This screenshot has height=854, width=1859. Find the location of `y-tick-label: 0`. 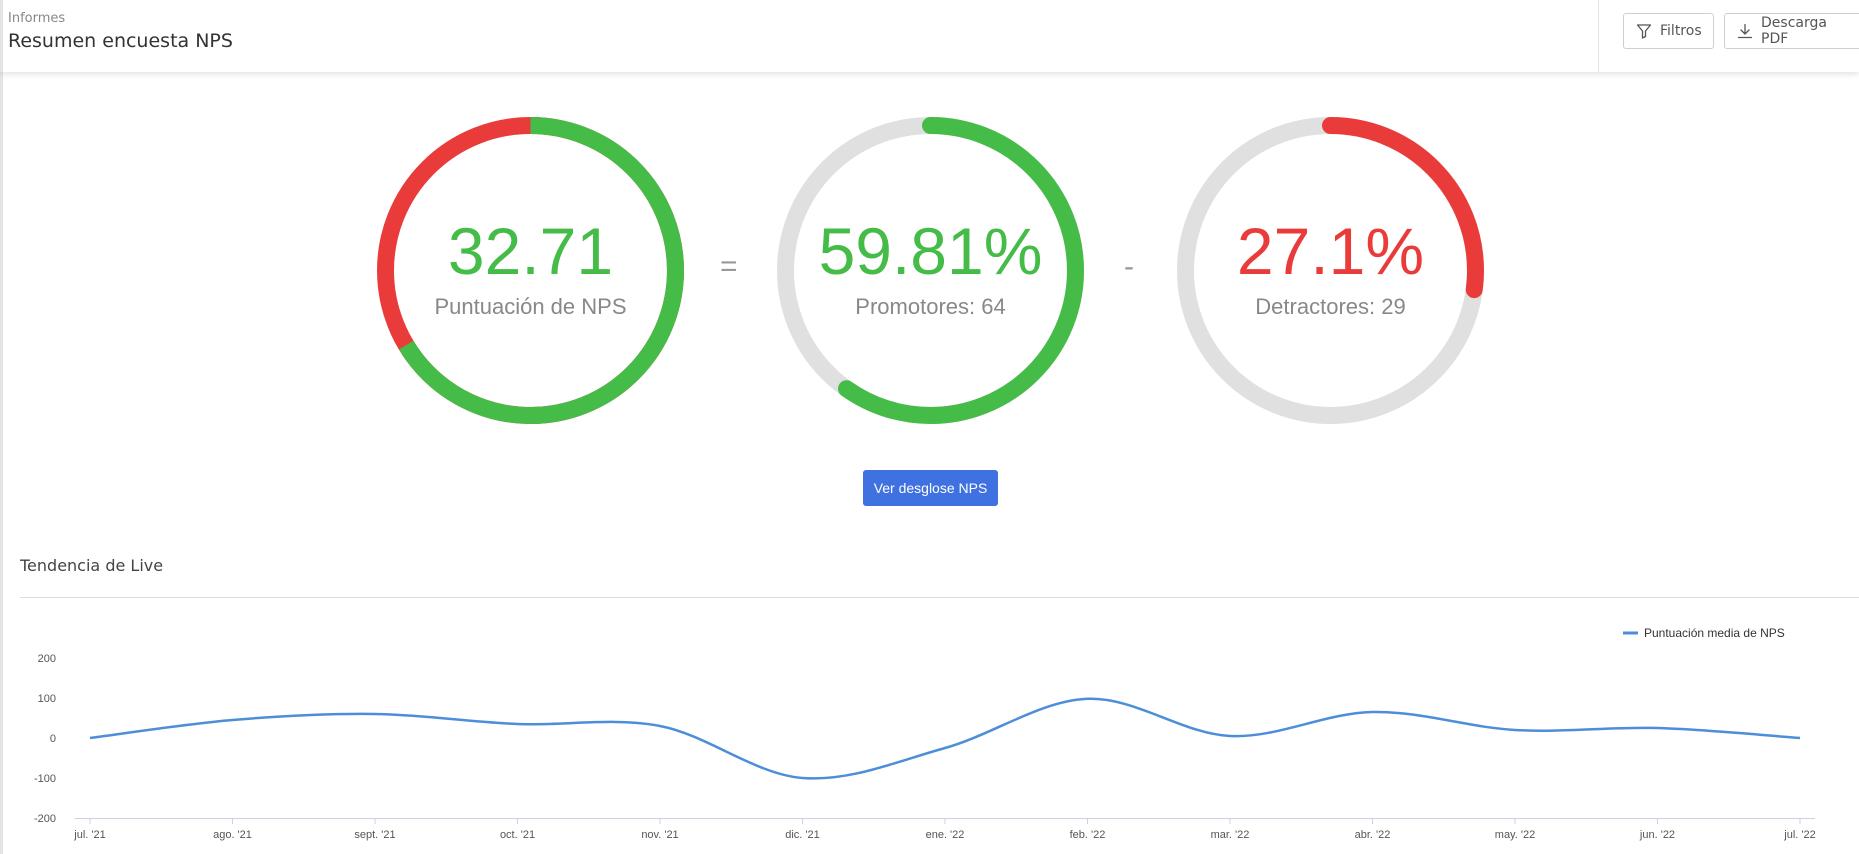

y-tick-label: 0 is located at coordinates (53, 739).